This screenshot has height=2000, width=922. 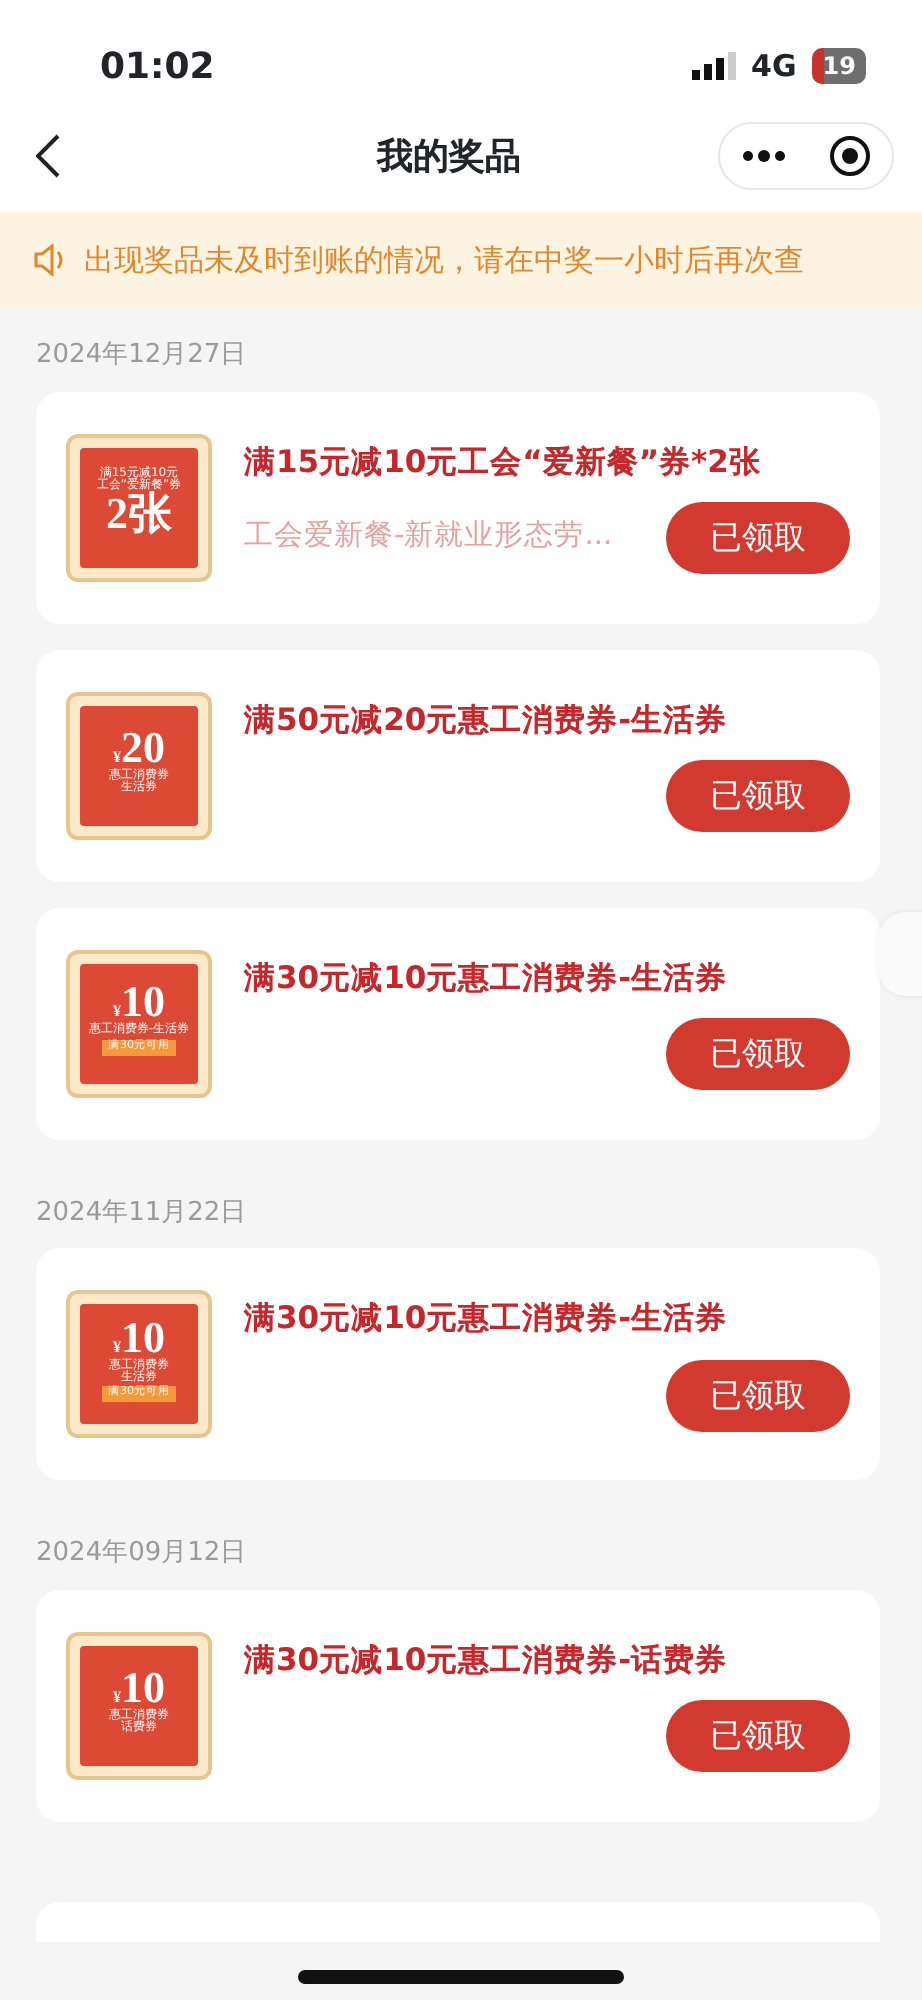 What do you see at coordinates (139, 514) in the screenshot?
I see `ticket-amount: 2张` at bounding box center [139, 514].